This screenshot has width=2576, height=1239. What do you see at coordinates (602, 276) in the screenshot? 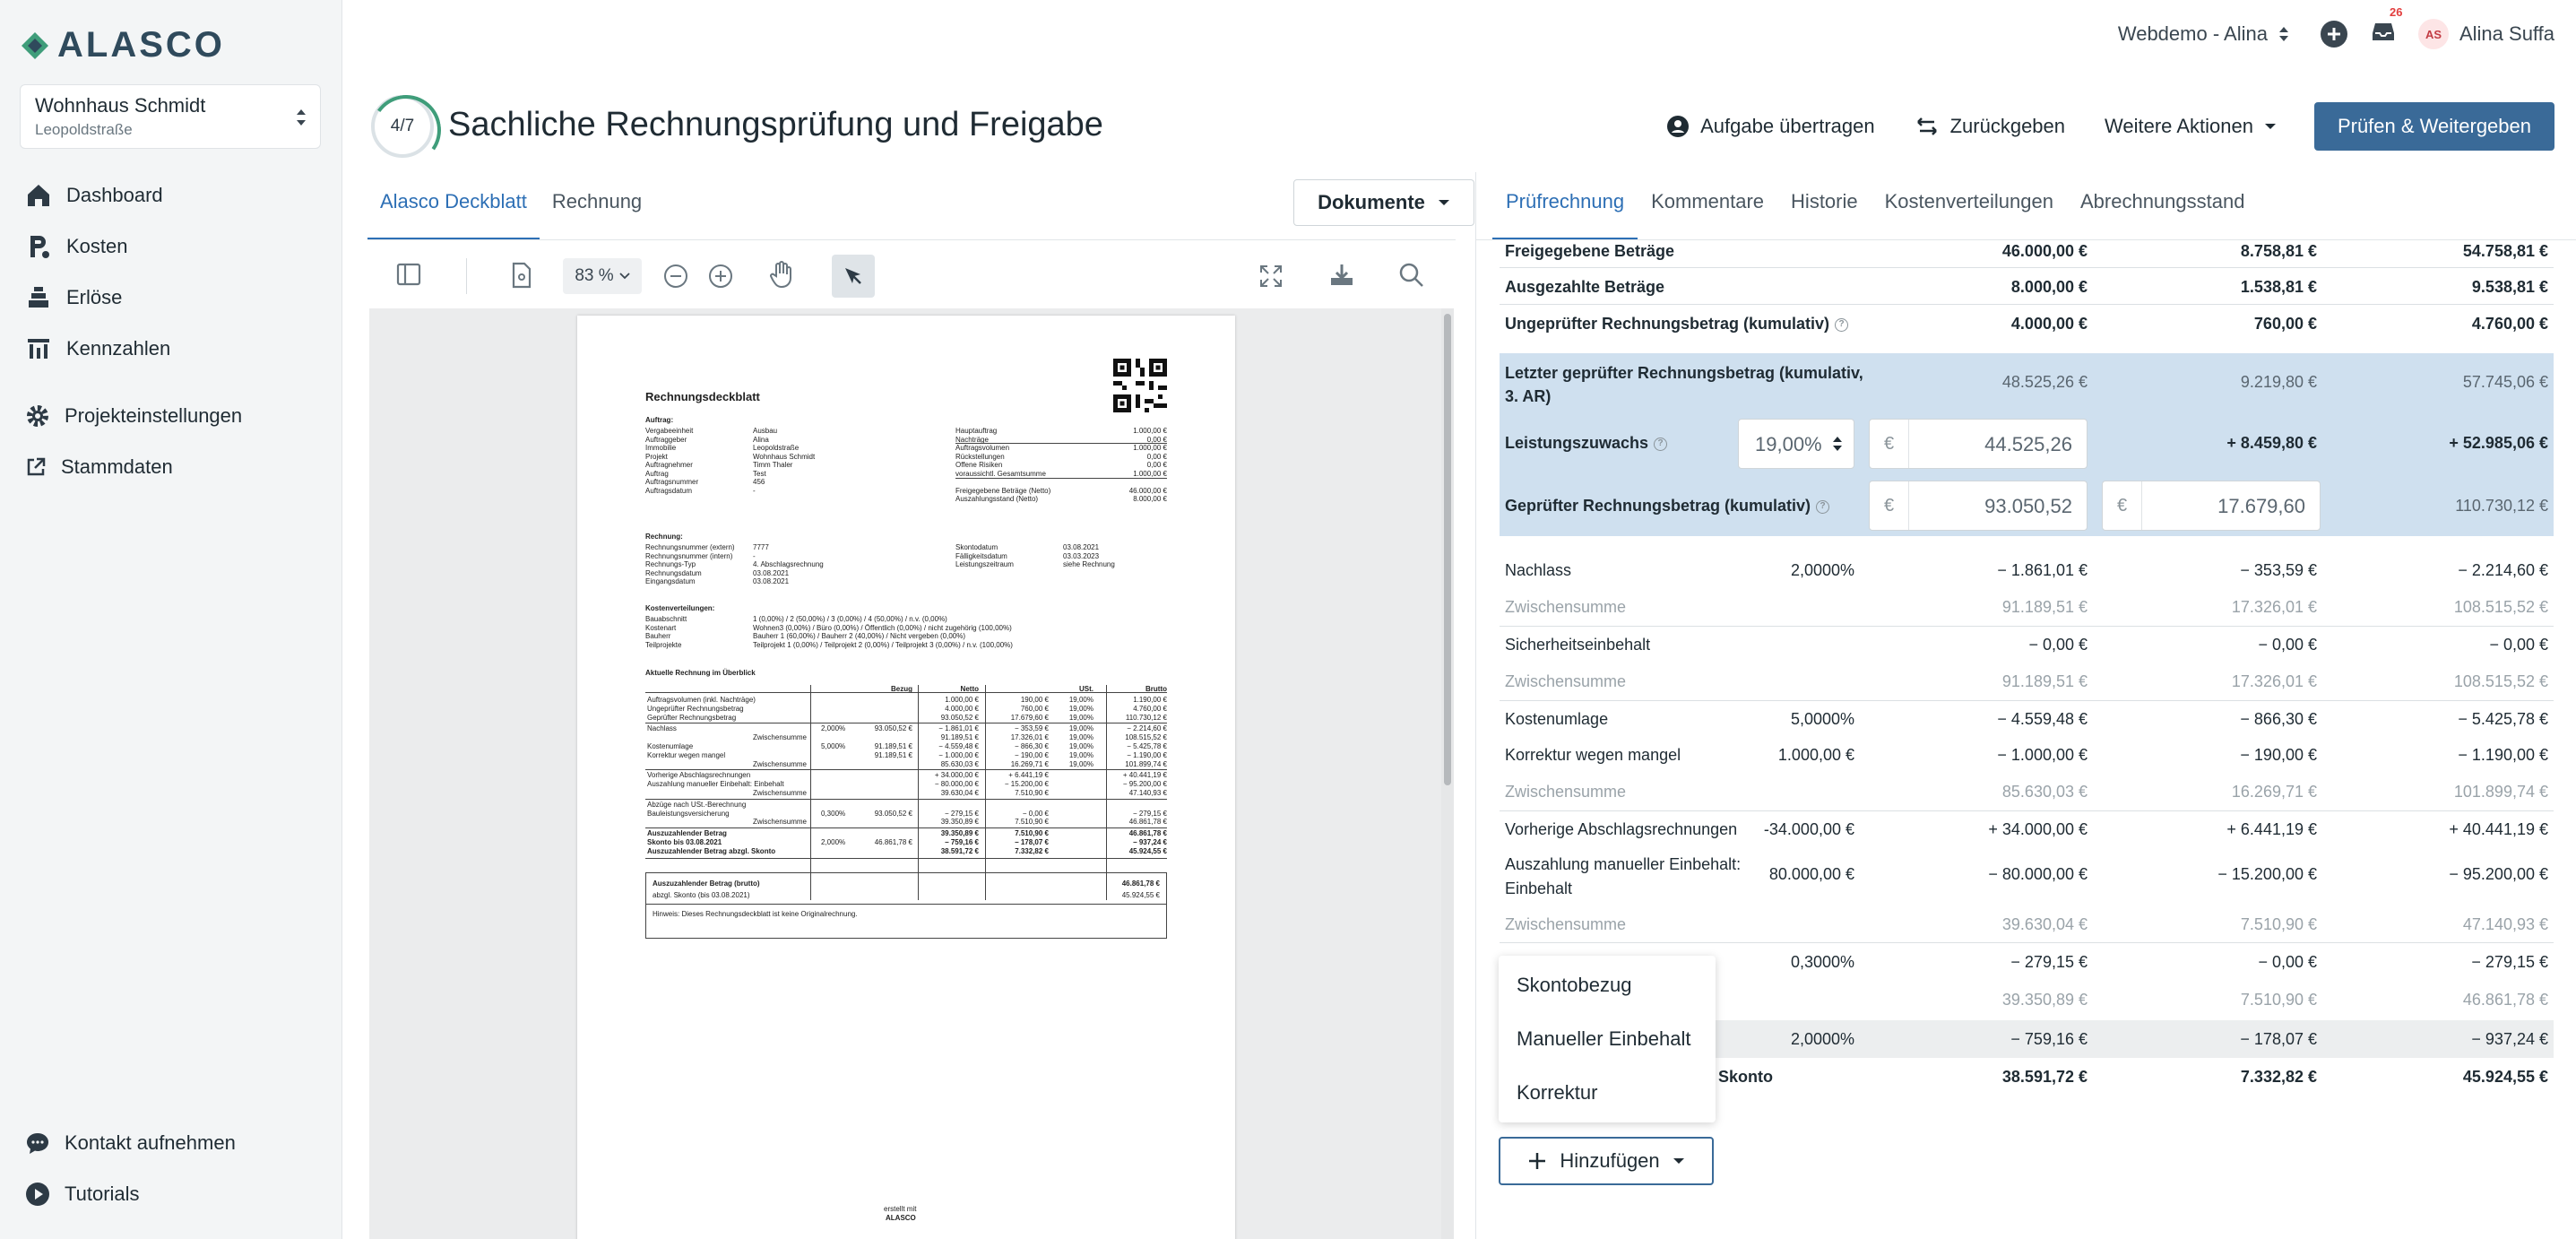
I see `zoom-select: 83 %` at bounding box center [602, 276].